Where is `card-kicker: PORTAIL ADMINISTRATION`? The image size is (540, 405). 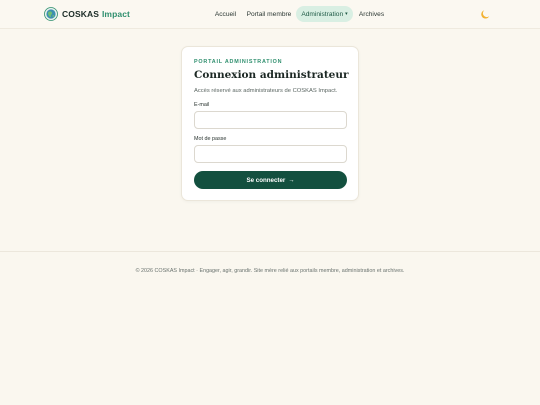 card-kicker: PORTAIL ADMINISTRATION is located at coordinates (238, 62).